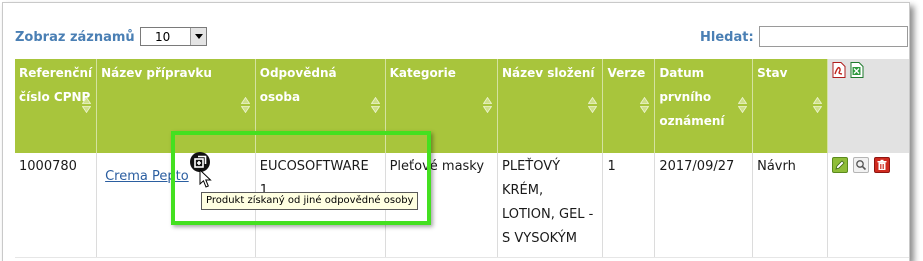 This screenshot has height=261, width=923. Describe the element at coordinates (868, 205) in the screenshot. I see `cell-actions` at that location.